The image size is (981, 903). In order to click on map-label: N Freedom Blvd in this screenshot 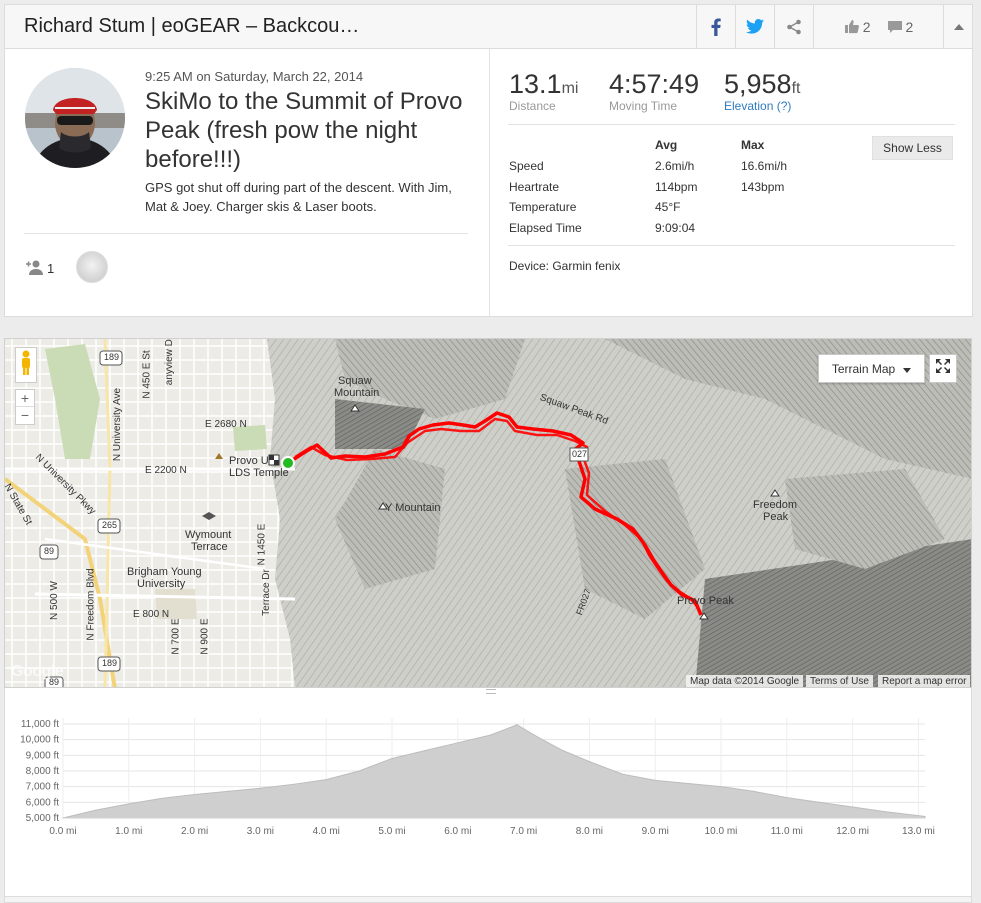, I will do `click(91, 604)`.